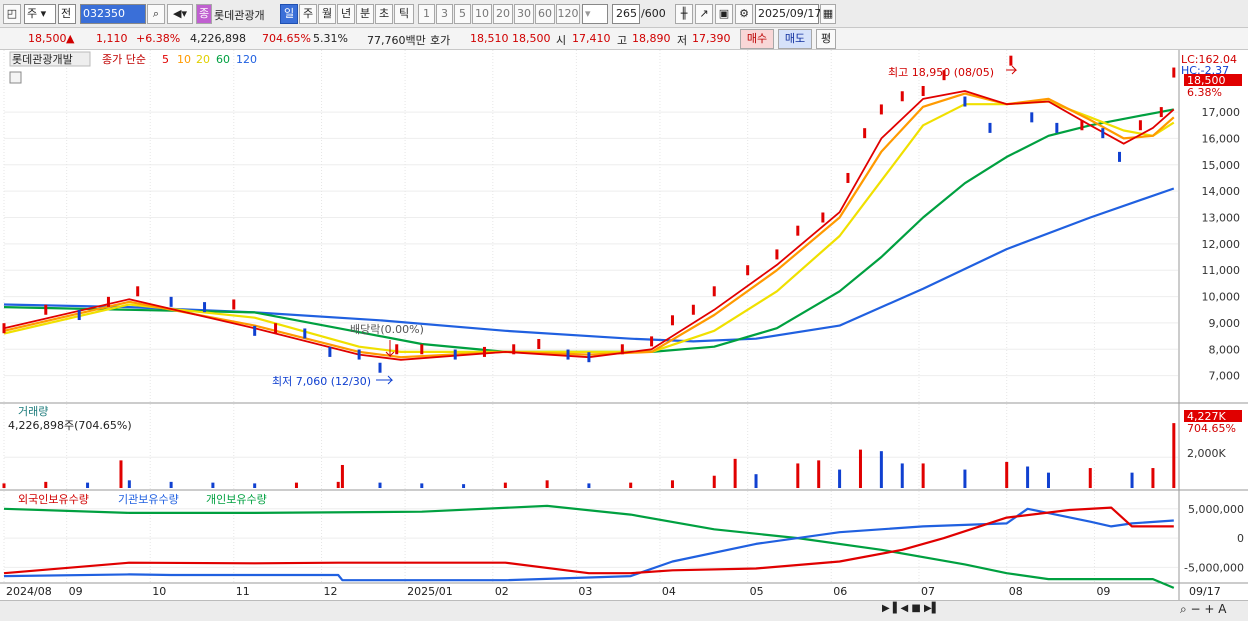 Image resolution: width=1248 pixels, height=624 pixels. Describe the element at coordinates (430, 591) in the screenshot. I see `x-tick-label: 2025/01` at that location.